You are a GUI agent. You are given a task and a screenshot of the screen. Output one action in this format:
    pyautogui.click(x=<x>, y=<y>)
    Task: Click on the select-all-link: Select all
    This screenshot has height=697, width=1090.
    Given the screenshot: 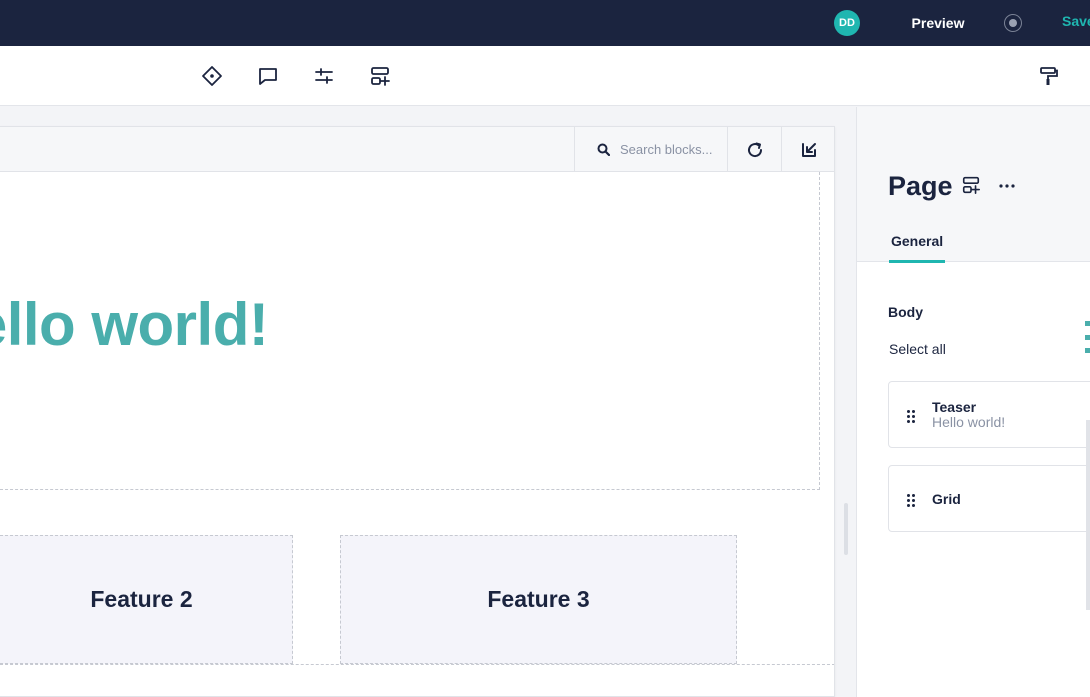 What is the action you would take?
    pyautogui.click(x=917, y=349)
    